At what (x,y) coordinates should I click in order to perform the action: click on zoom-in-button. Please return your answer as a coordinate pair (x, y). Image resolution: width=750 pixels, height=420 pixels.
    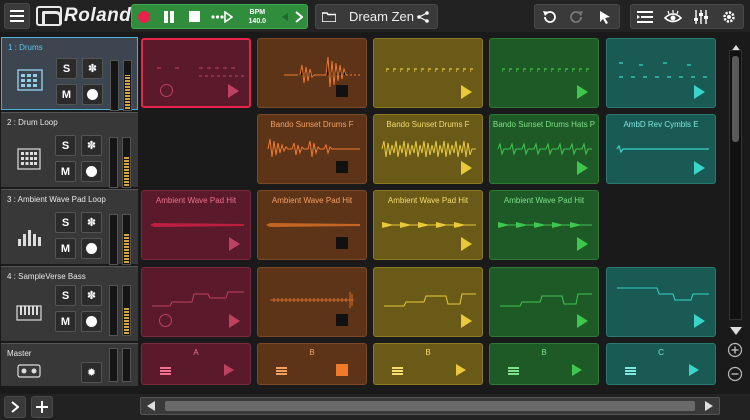
    Looking at the image, I should click on (735, 352).